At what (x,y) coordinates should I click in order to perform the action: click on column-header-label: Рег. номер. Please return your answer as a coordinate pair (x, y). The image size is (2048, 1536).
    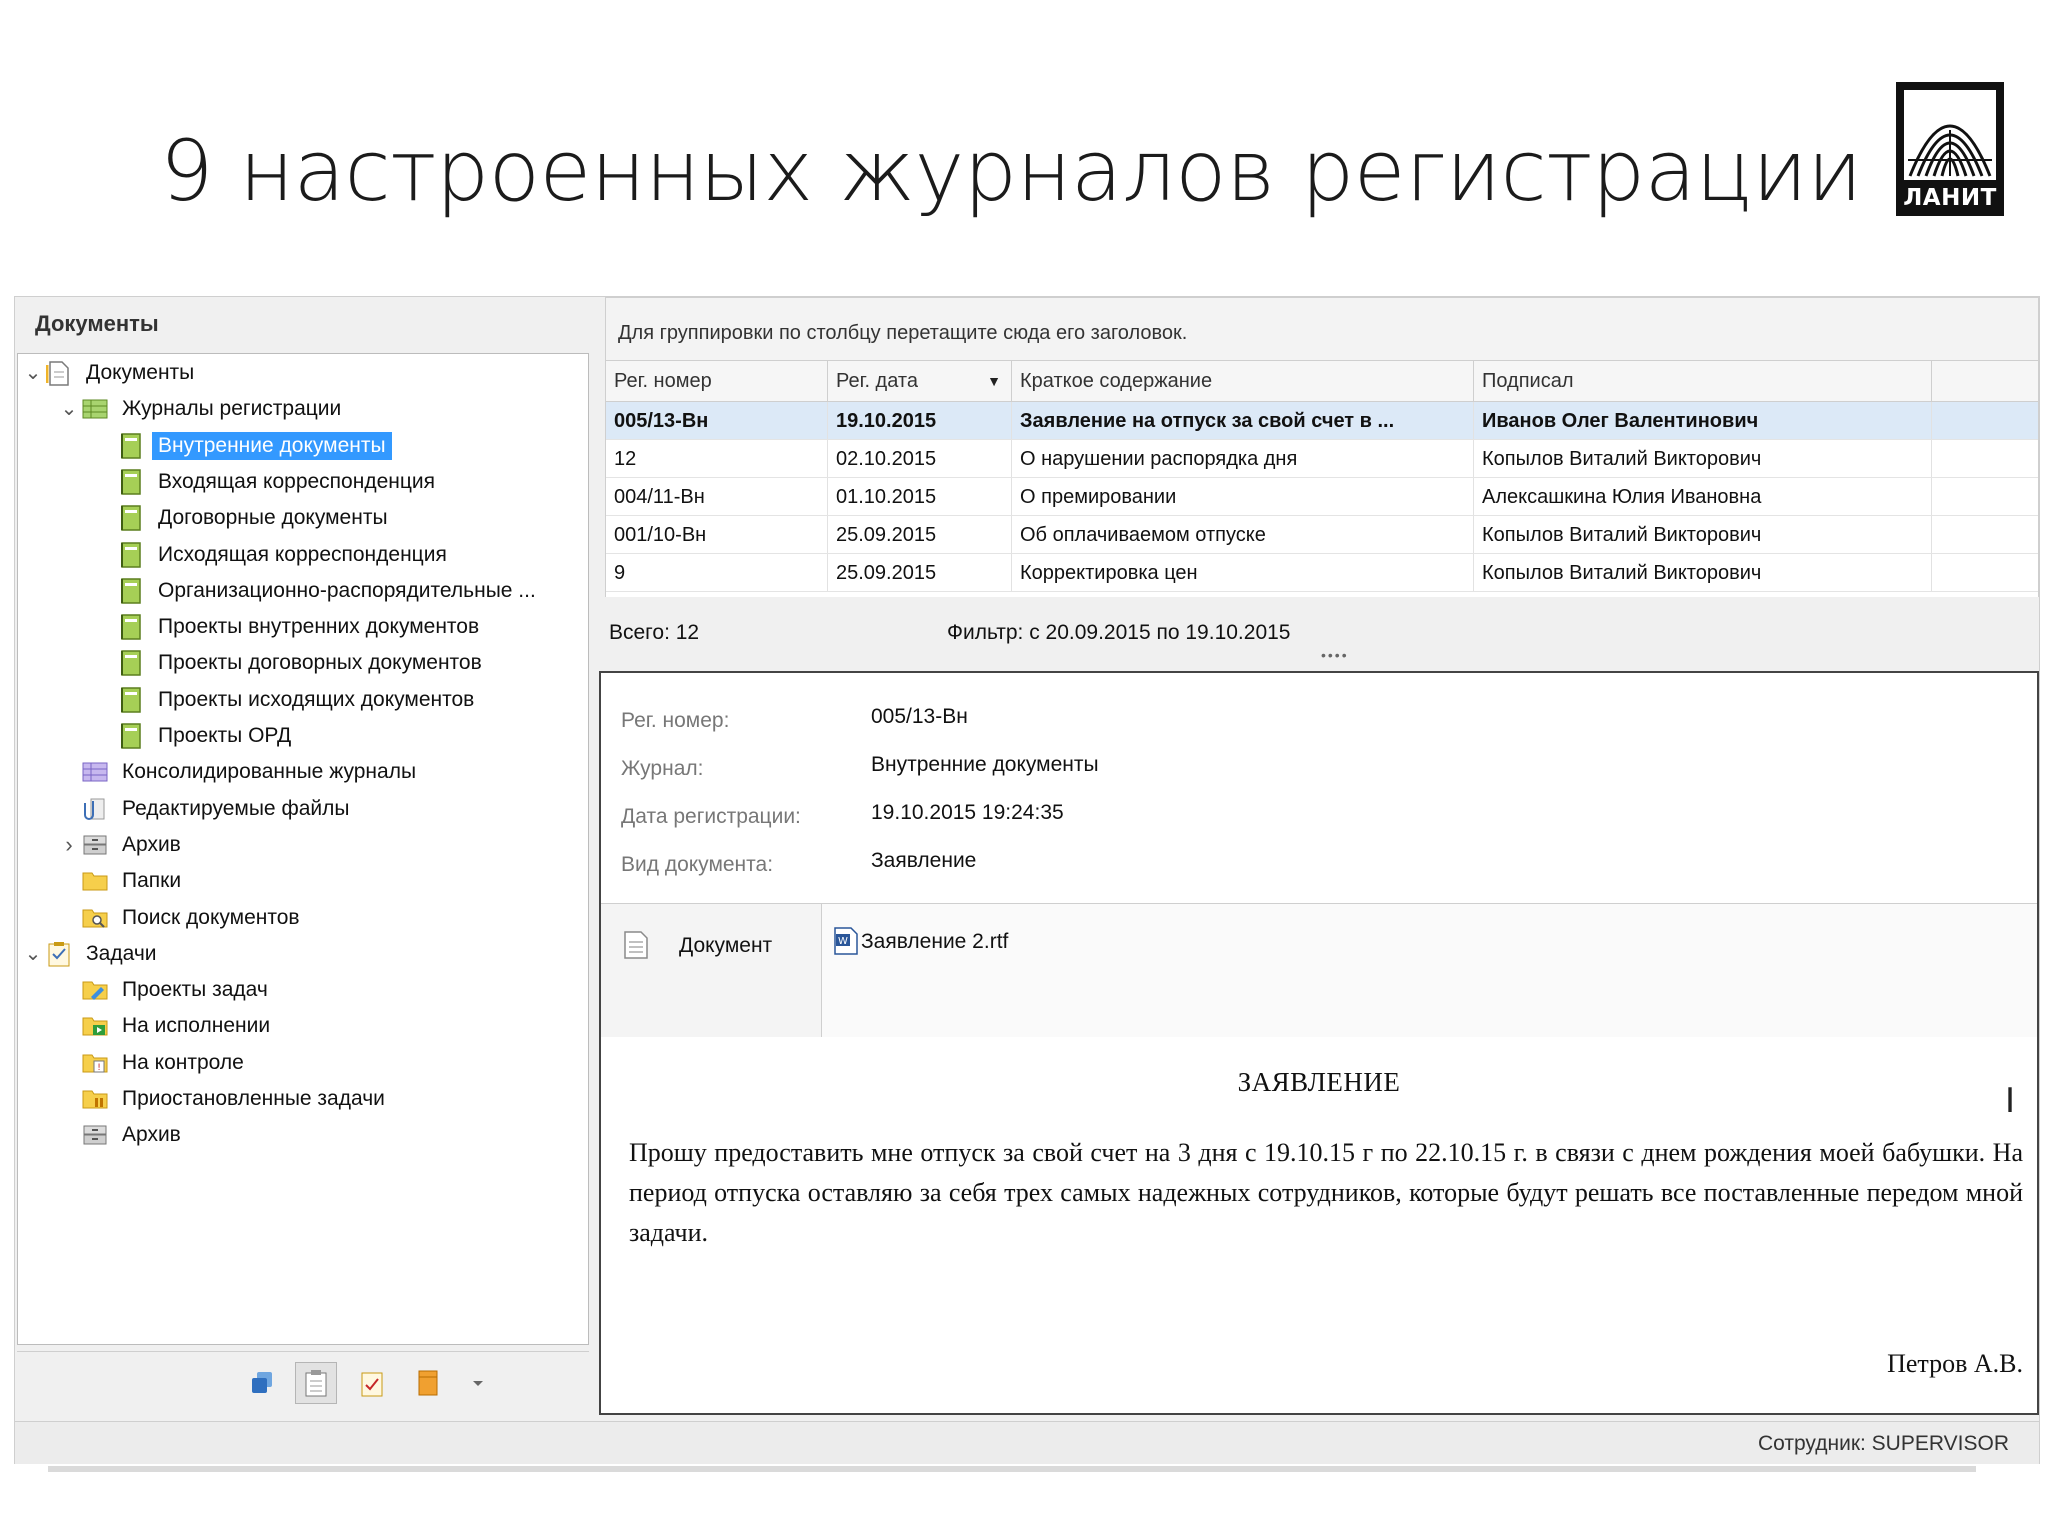
    Looking at the image, I should click on (663, 381).